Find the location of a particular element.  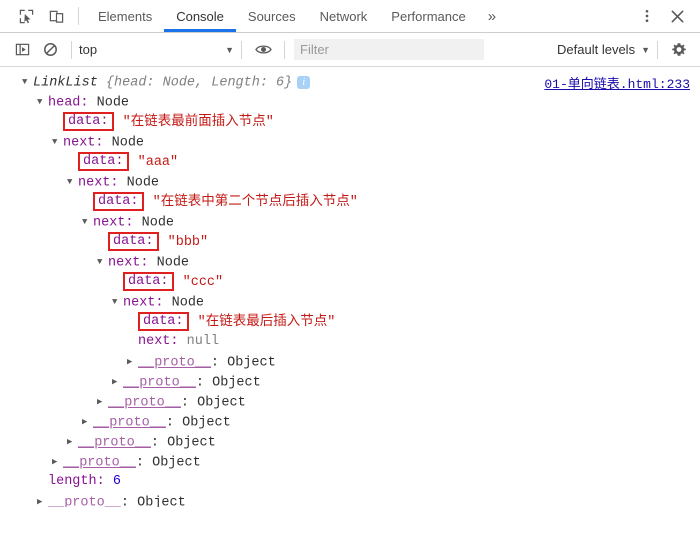

execution-context-label: top is located at coordinates (88, 49).